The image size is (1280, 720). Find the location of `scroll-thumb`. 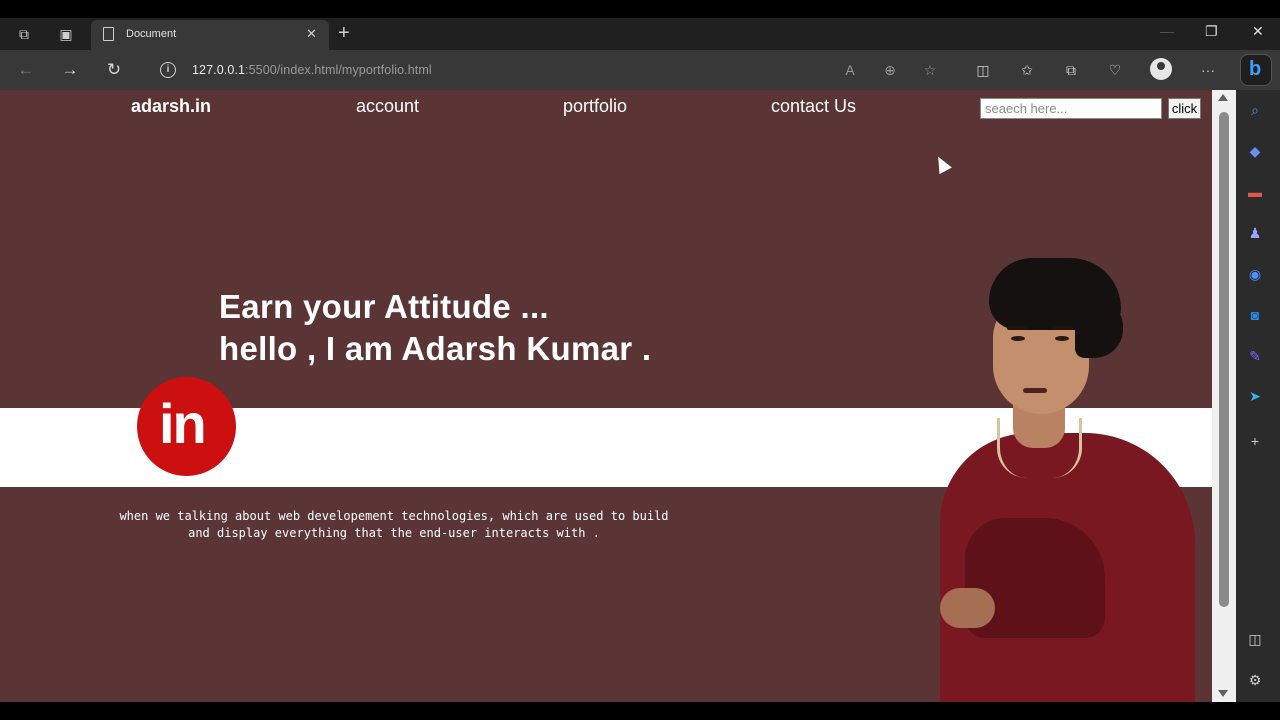

scroll-thumb is located at coordinates (1224, 359).